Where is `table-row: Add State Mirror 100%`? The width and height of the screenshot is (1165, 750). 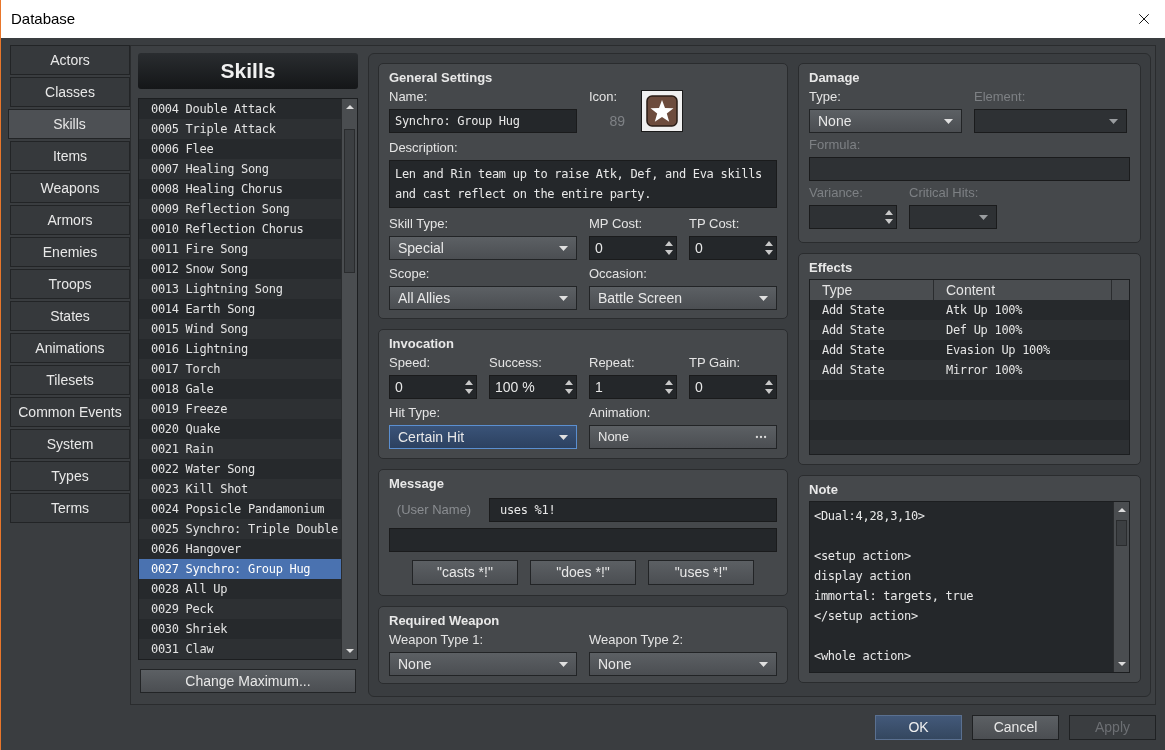
table-row: Add State Mirror 100% is located at coordinates (969, 370).